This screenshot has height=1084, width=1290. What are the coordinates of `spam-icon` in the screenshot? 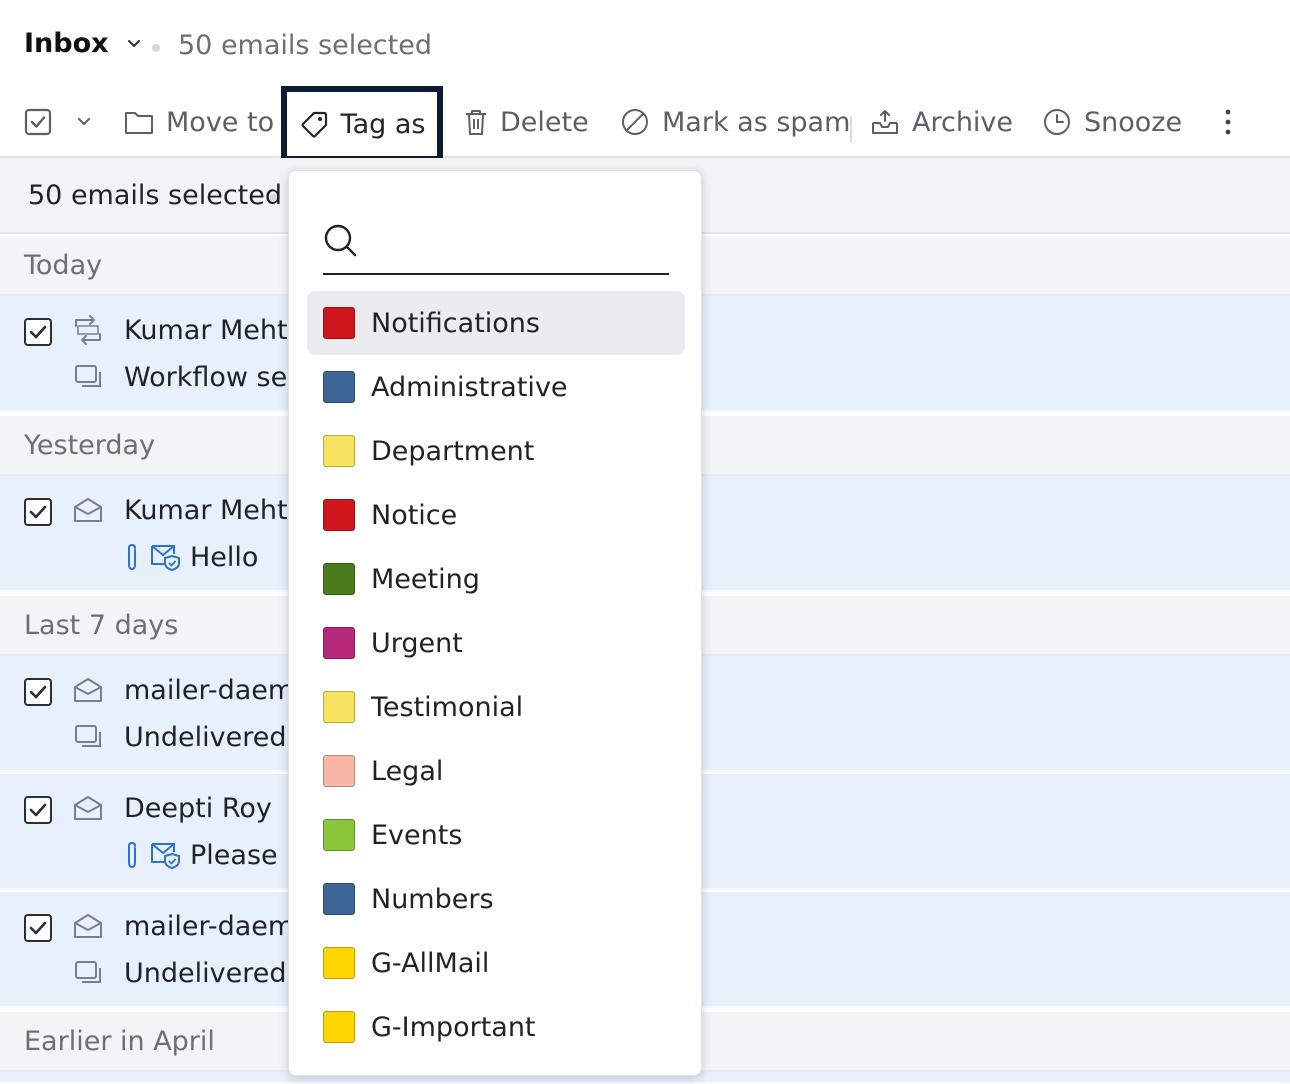 It's located at (635, 122).